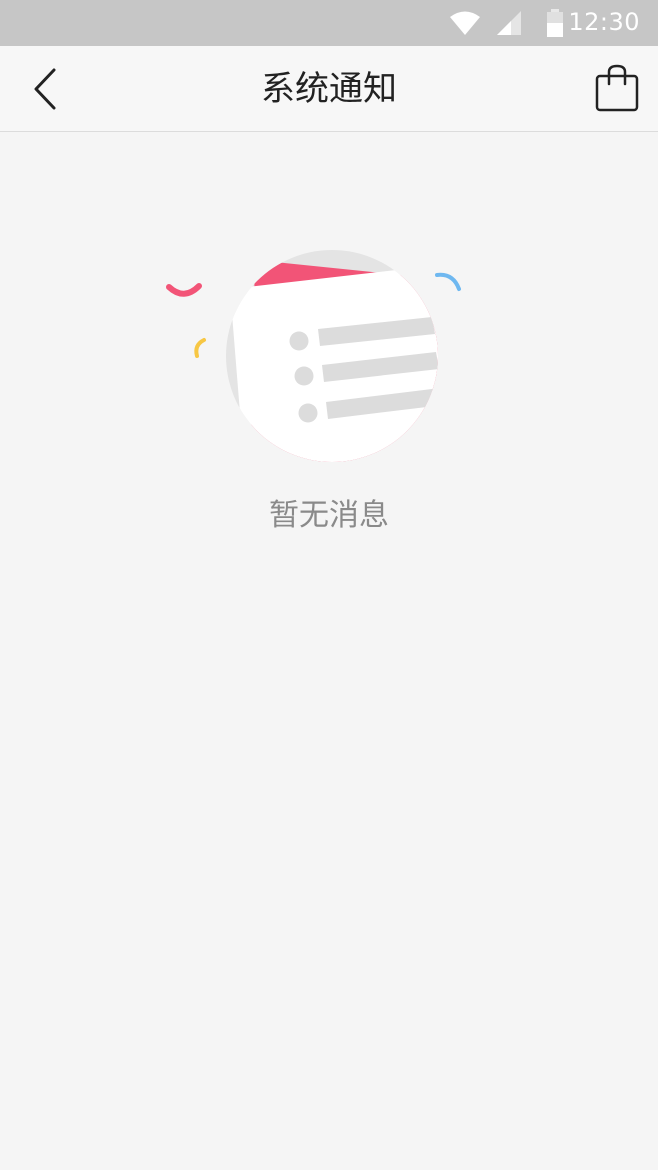 This screenshot has height=1170, width=658. What do you see at coordinates (555, 23) in the screenshot?
I see `battery-icon` at bounding box center [555, 23].